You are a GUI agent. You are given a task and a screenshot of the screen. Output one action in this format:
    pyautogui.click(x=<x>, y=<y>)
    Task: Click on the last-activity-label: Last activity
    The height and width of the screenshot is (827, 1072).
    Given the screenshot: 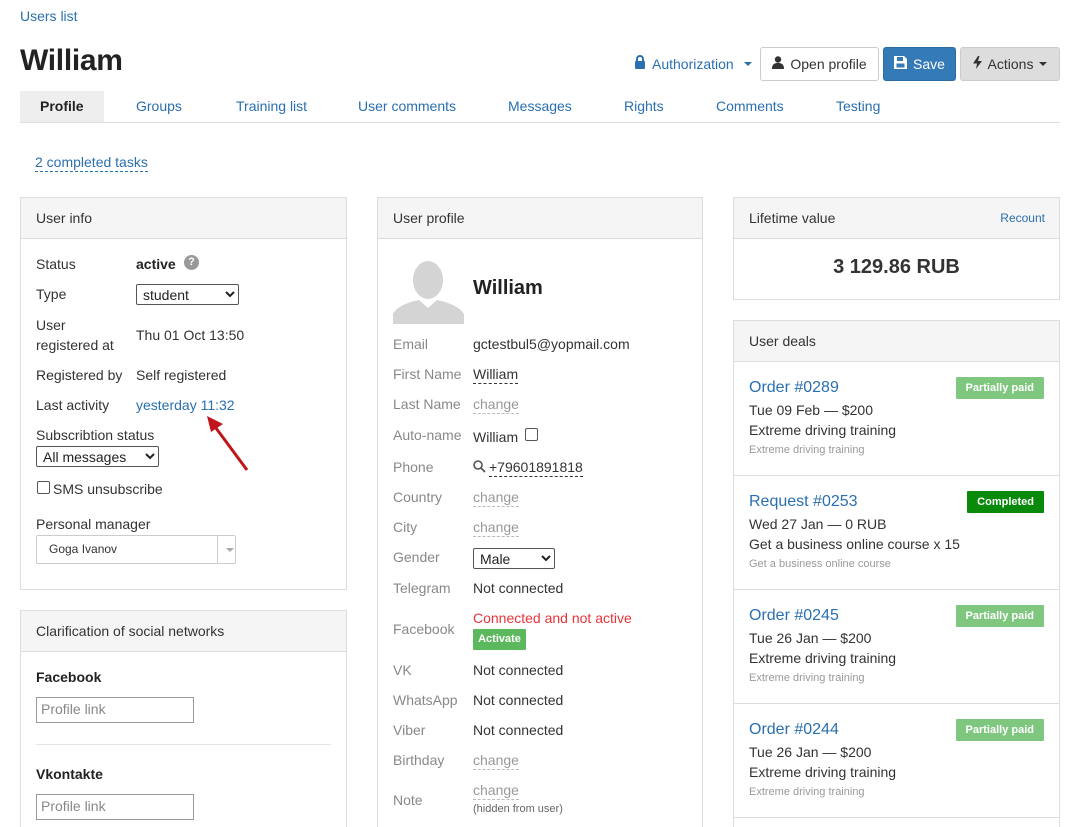 What is the action you would take?
    pyautogui.click(x=73, y=405)
    